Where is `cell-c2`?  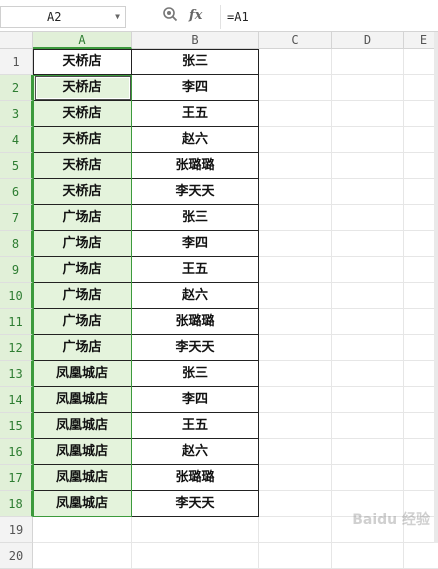 cell-c2 is located at coordinates (295, 88).